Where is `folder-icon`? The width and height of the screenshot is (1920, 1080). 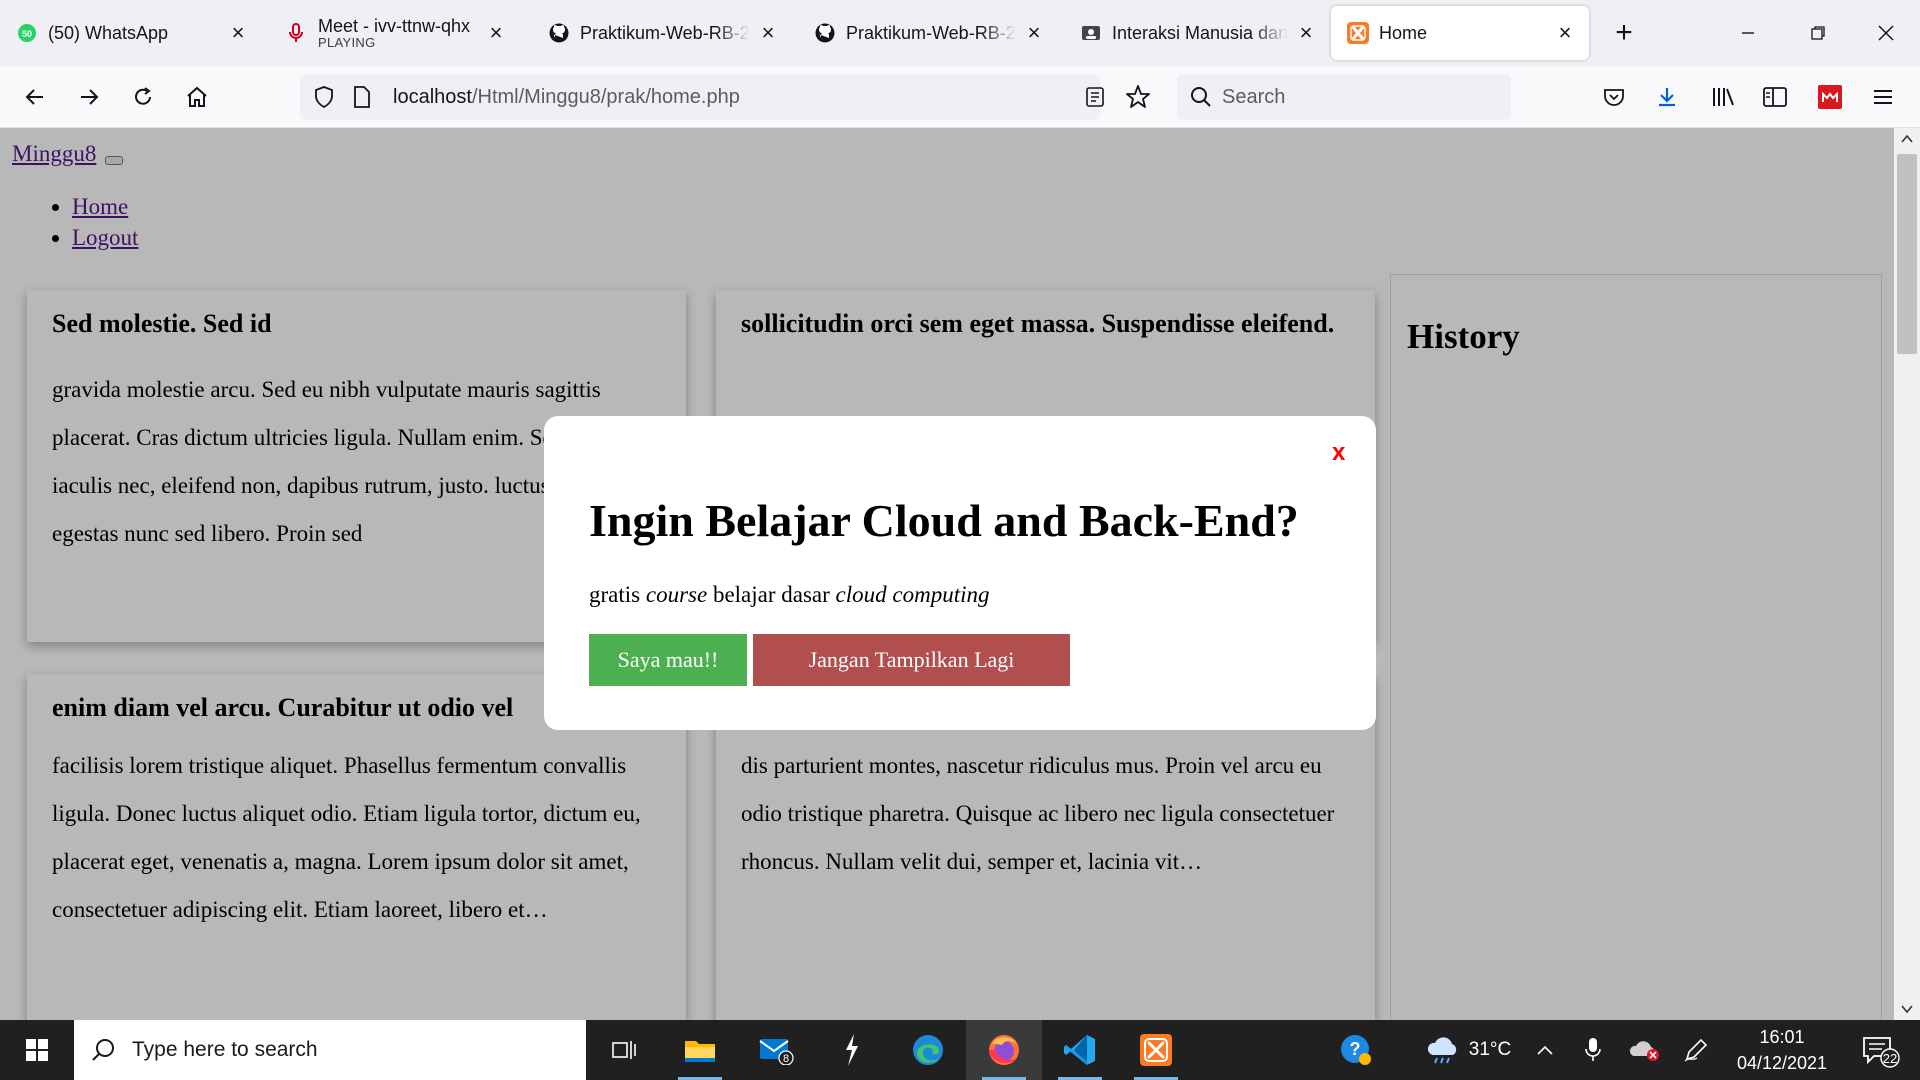 folder-icon is located at coordinates (700, 1051).